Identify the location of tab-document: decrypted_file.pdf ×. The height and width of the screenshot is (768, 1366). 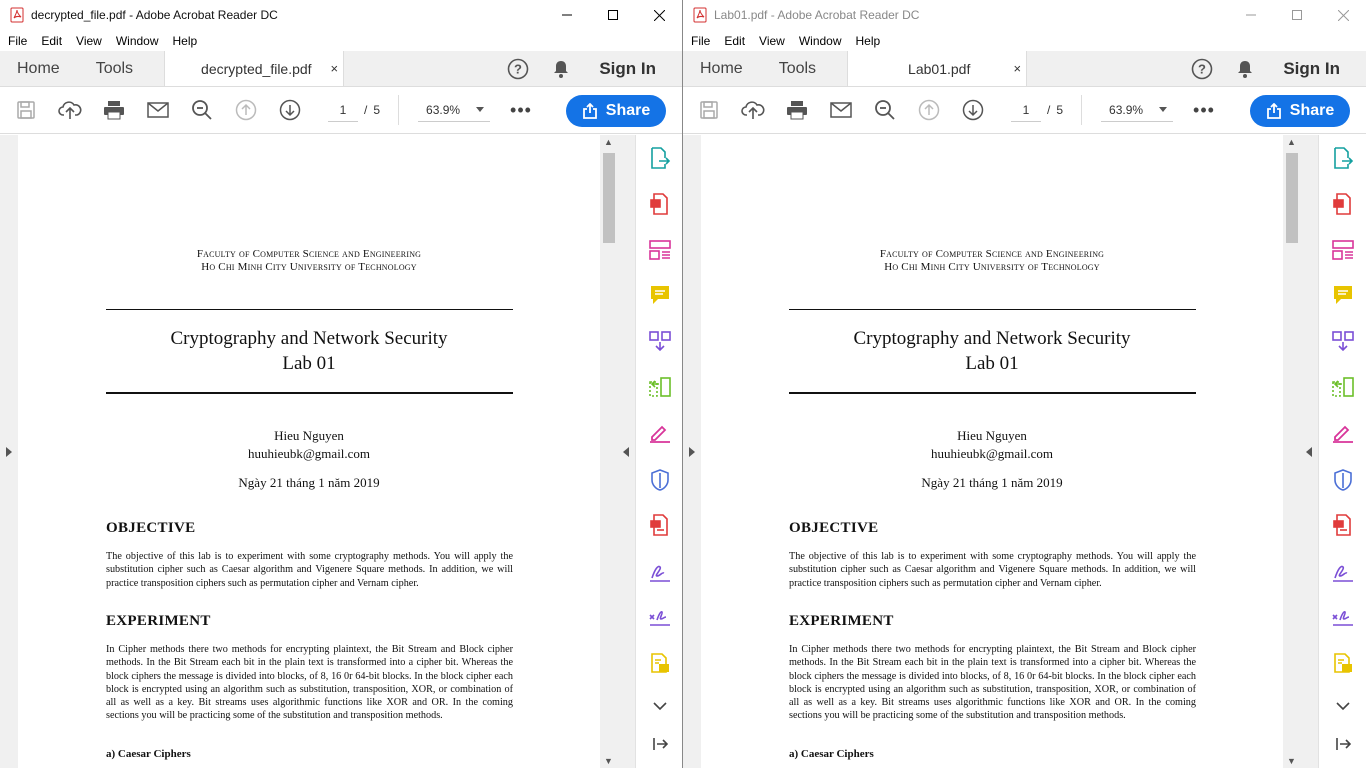
(254, 68).